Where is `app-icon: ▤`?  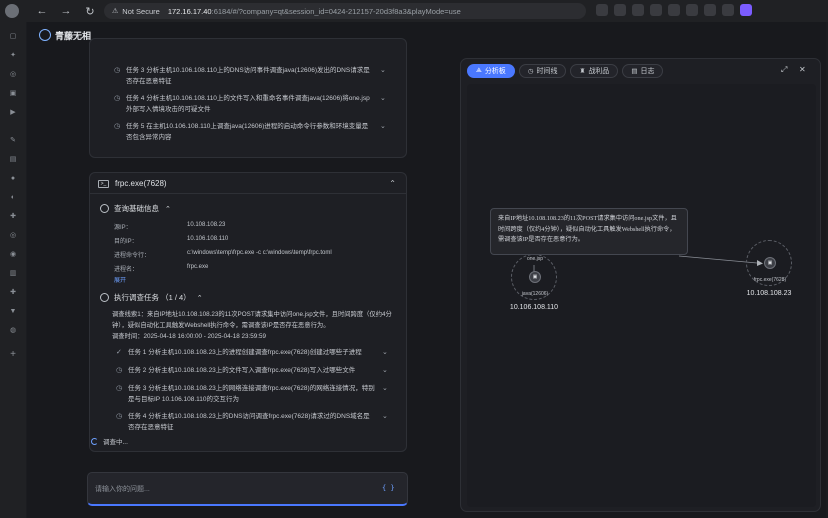 app-icon: ▤ is located at coordinates (13, 159).